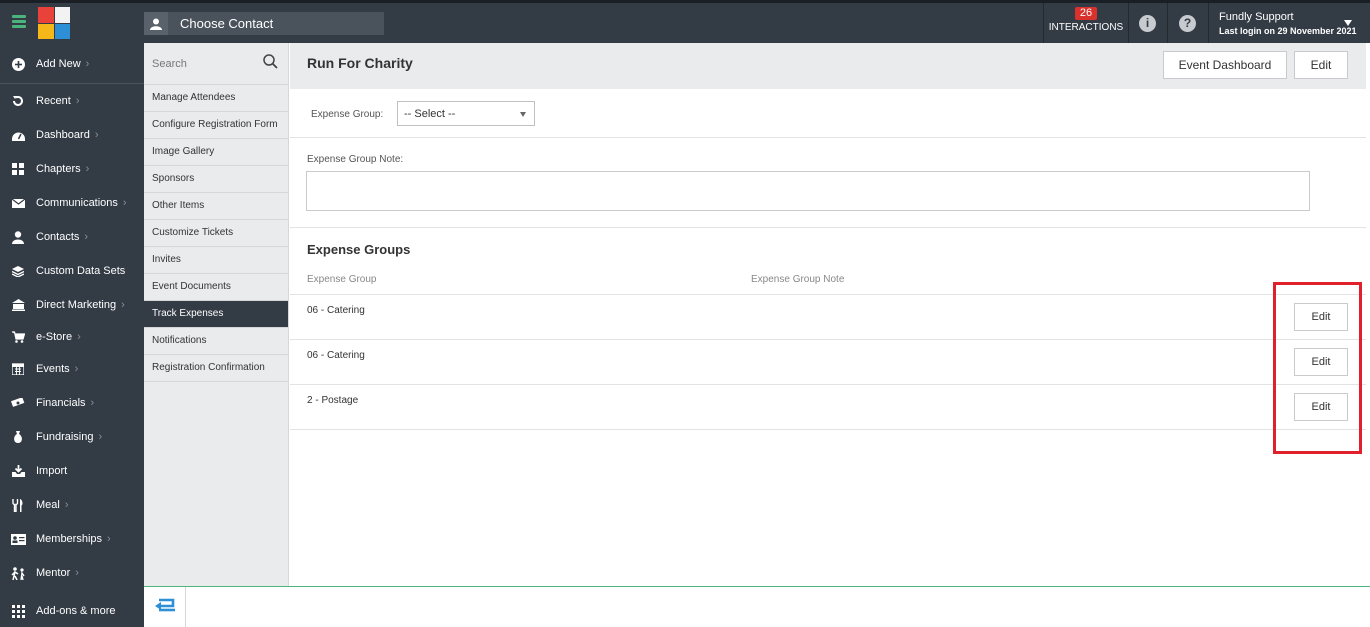  Describe the element at coordinates (72, 573) in the screenshot. I see `nav-item-mentor: Mentor ›` at that location.